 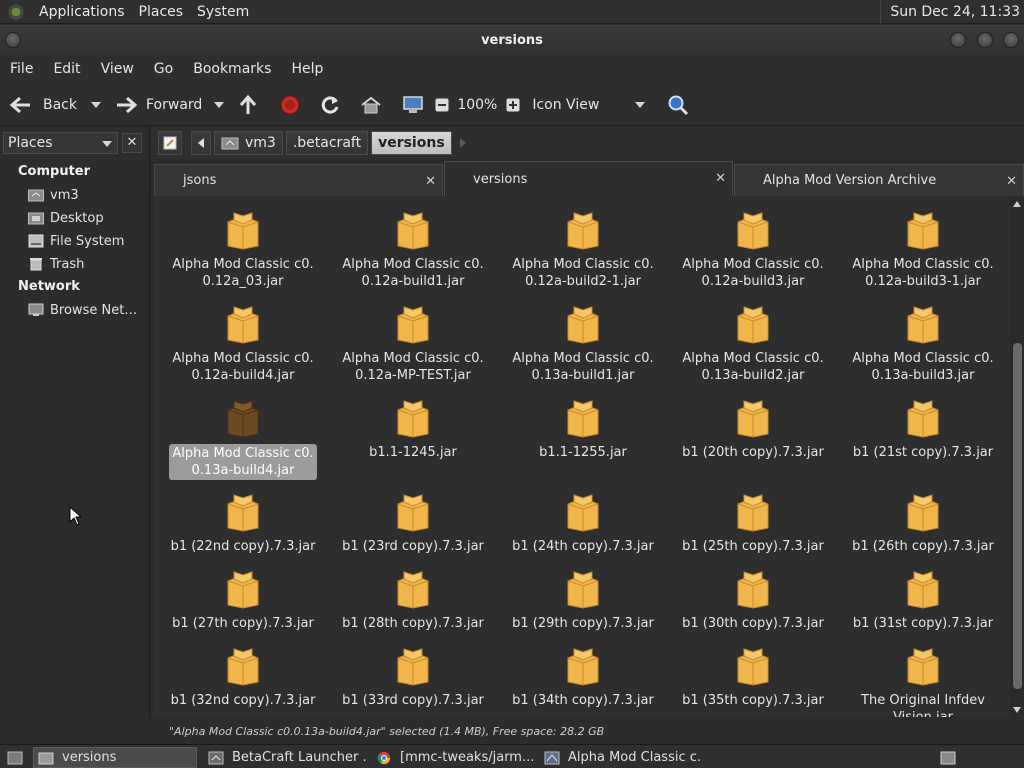 I want to click on zoom-out-button, so click(x=442, y=105).